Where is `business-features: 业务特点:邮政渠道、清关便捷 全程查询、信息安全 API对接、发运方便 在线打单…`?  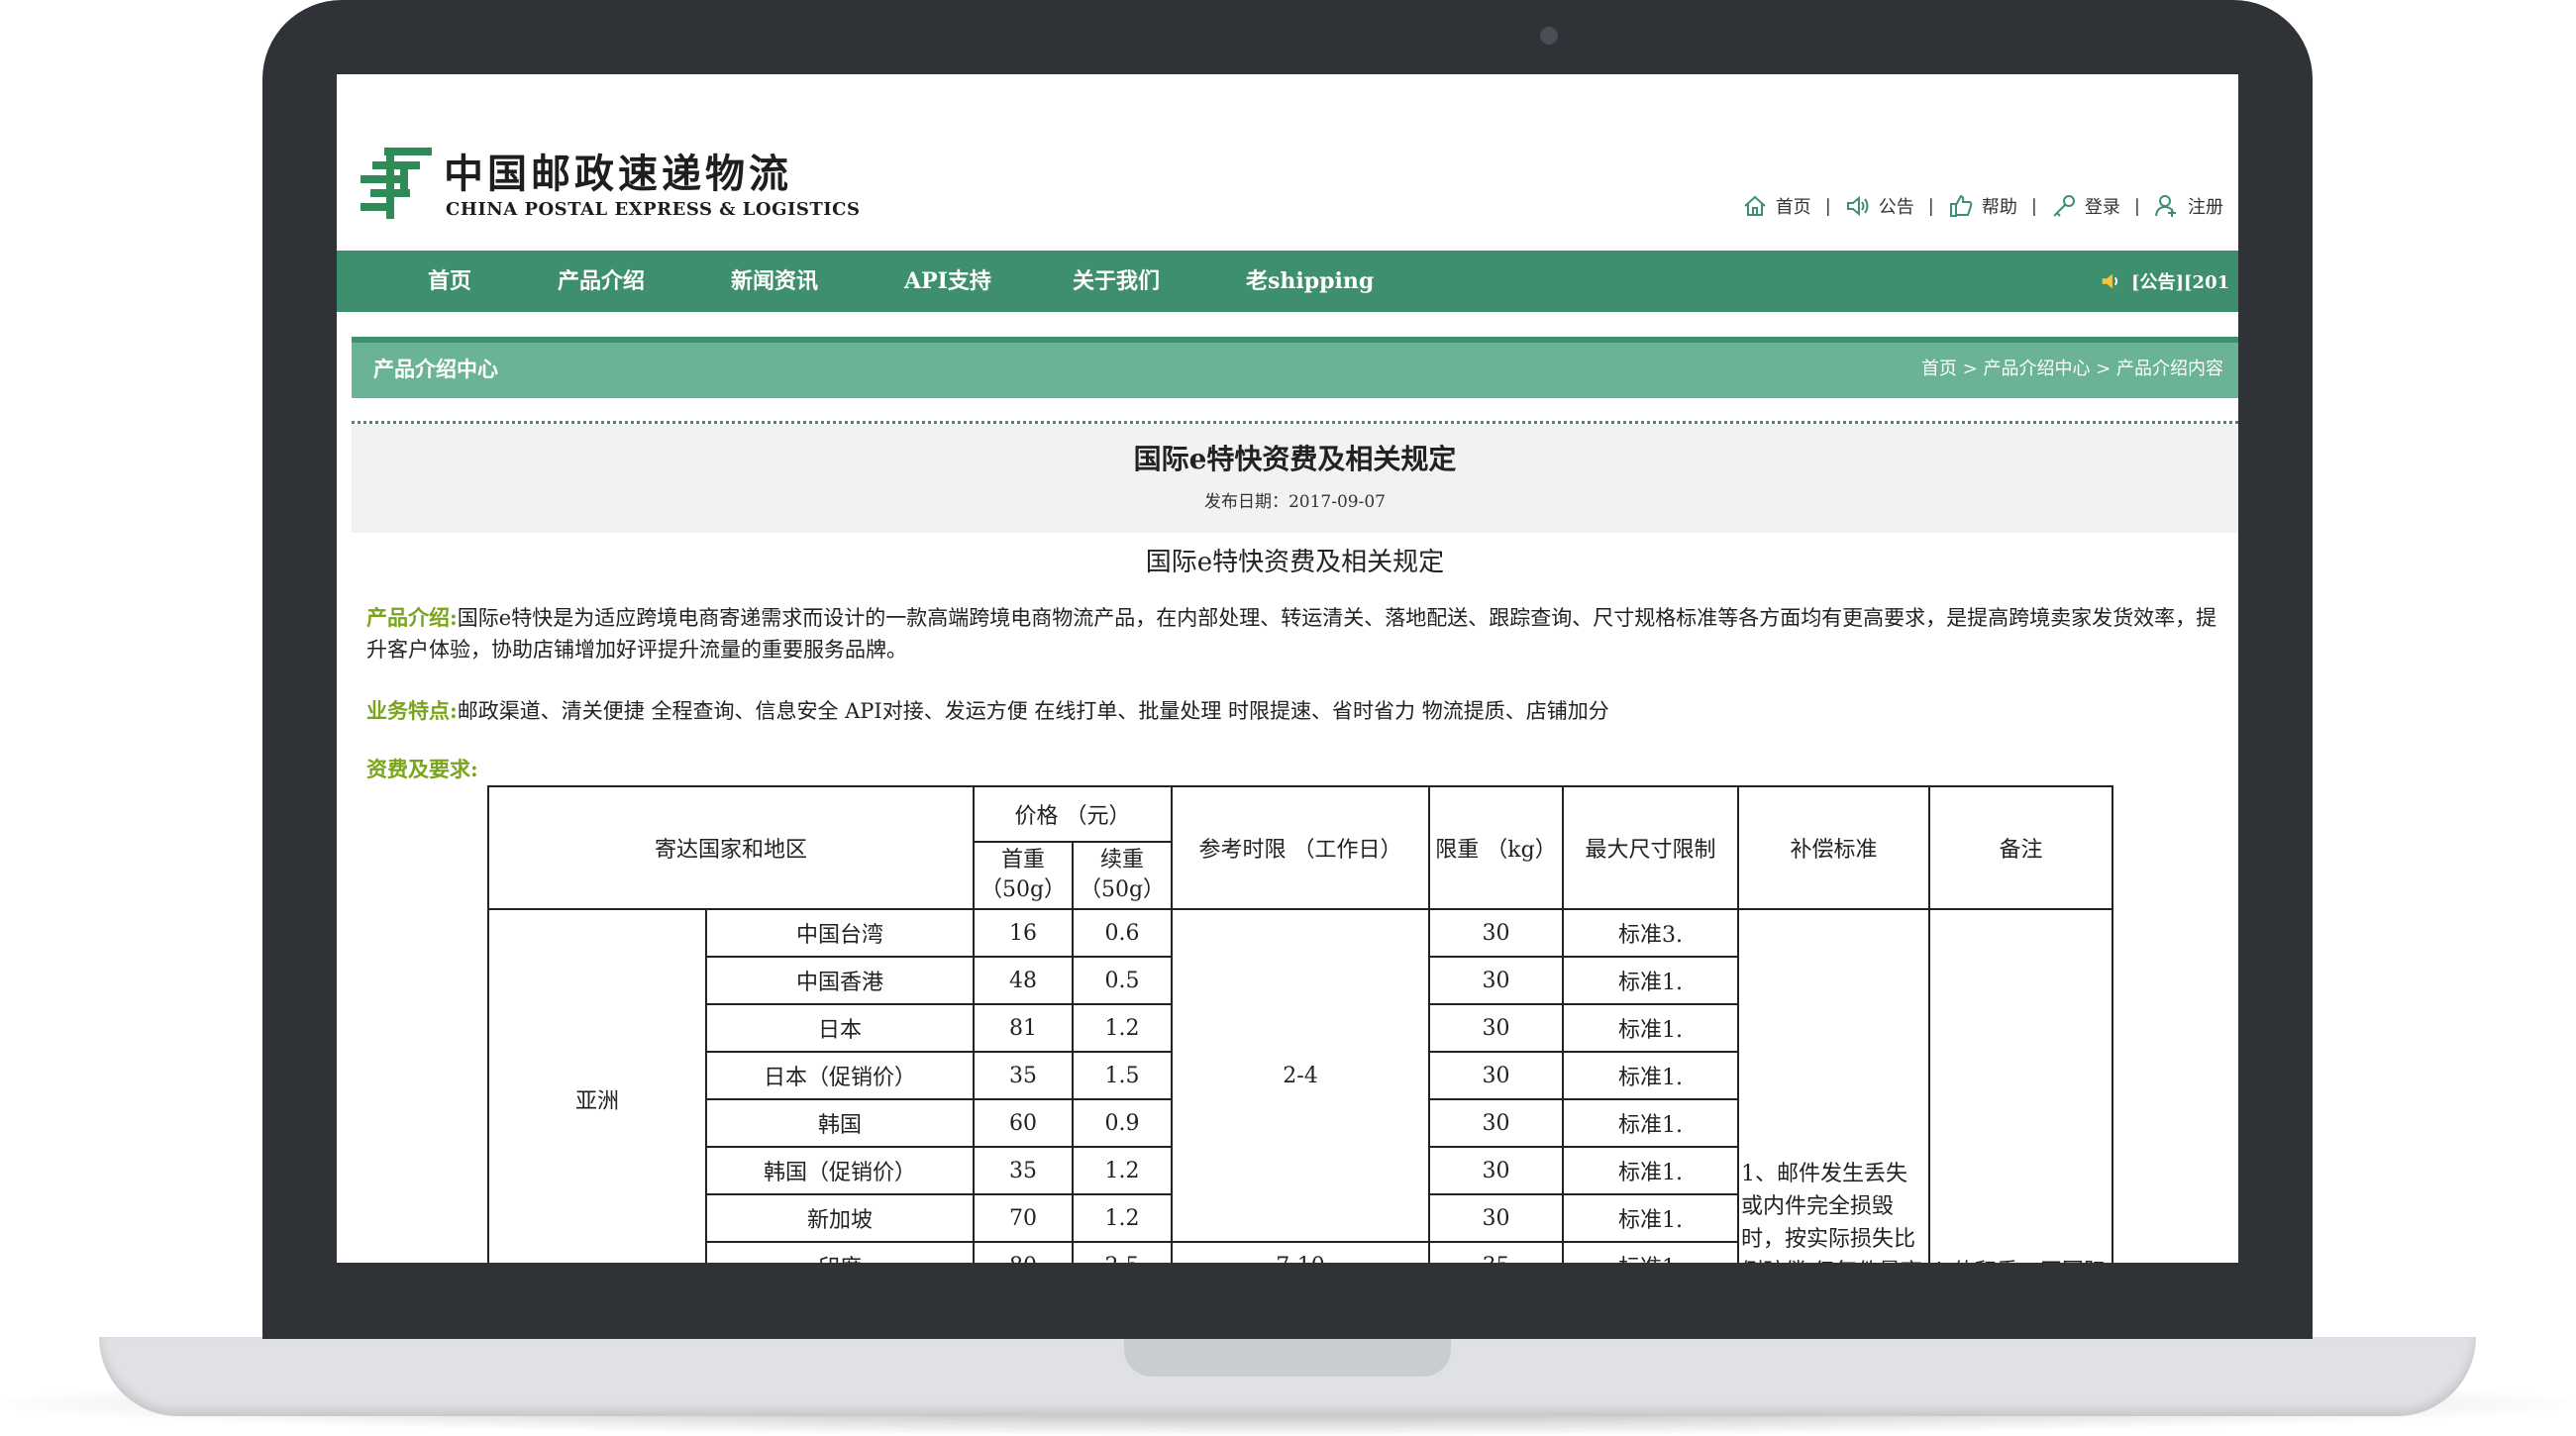 business-features: 业务特点:邮政渠道、清关便捷 全程查询、信息安全 API对接、发运方便 在线打单… is located at coordinates (1294, 711).